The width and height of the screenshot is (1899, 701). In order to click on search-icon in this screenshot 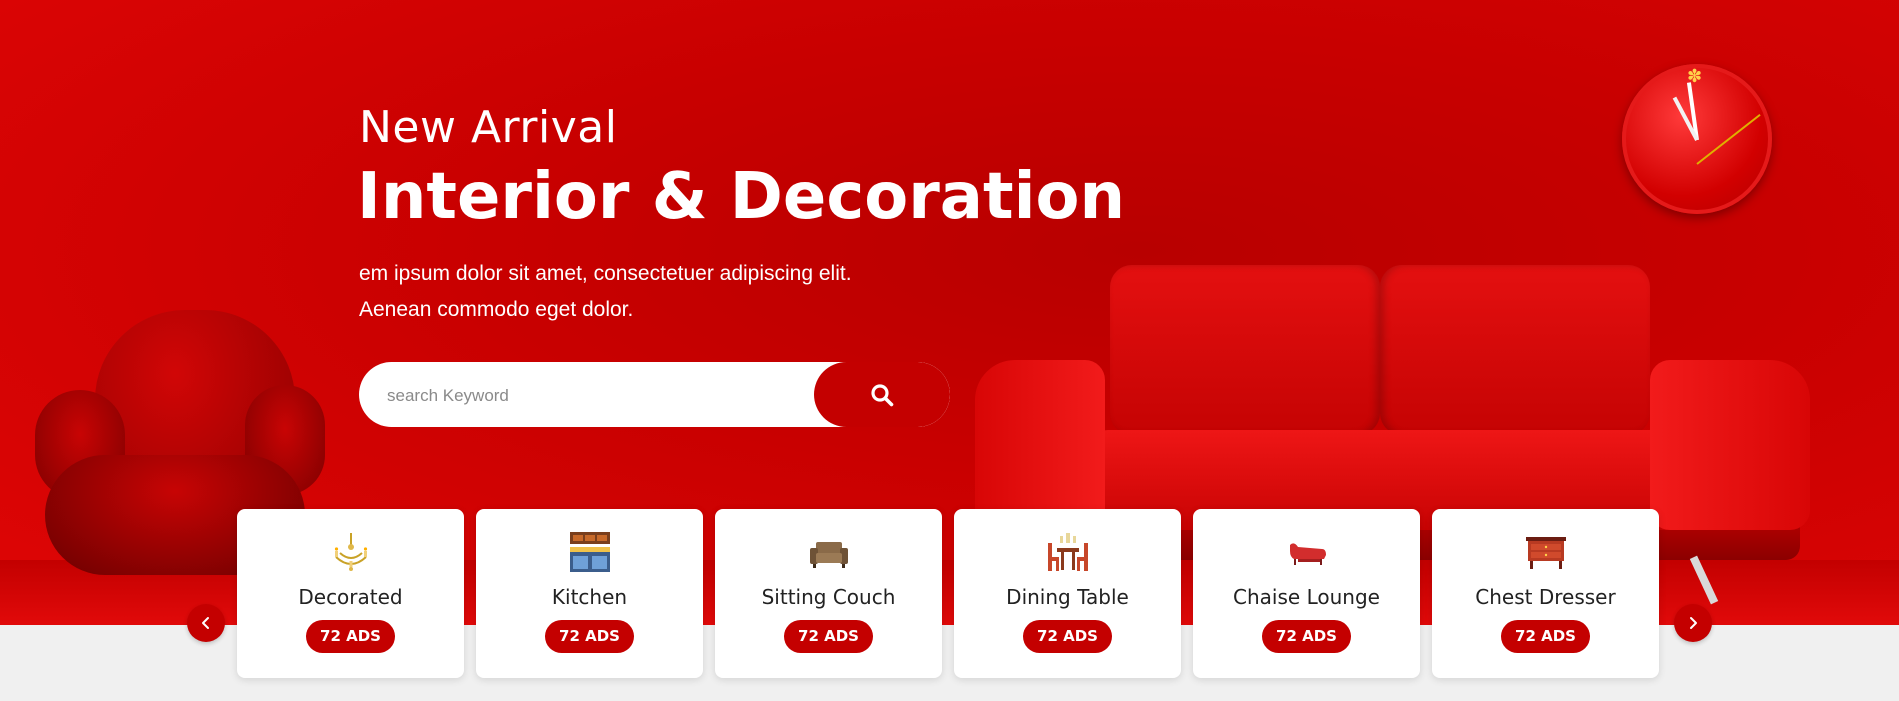, I will do `click(882, 394)`.